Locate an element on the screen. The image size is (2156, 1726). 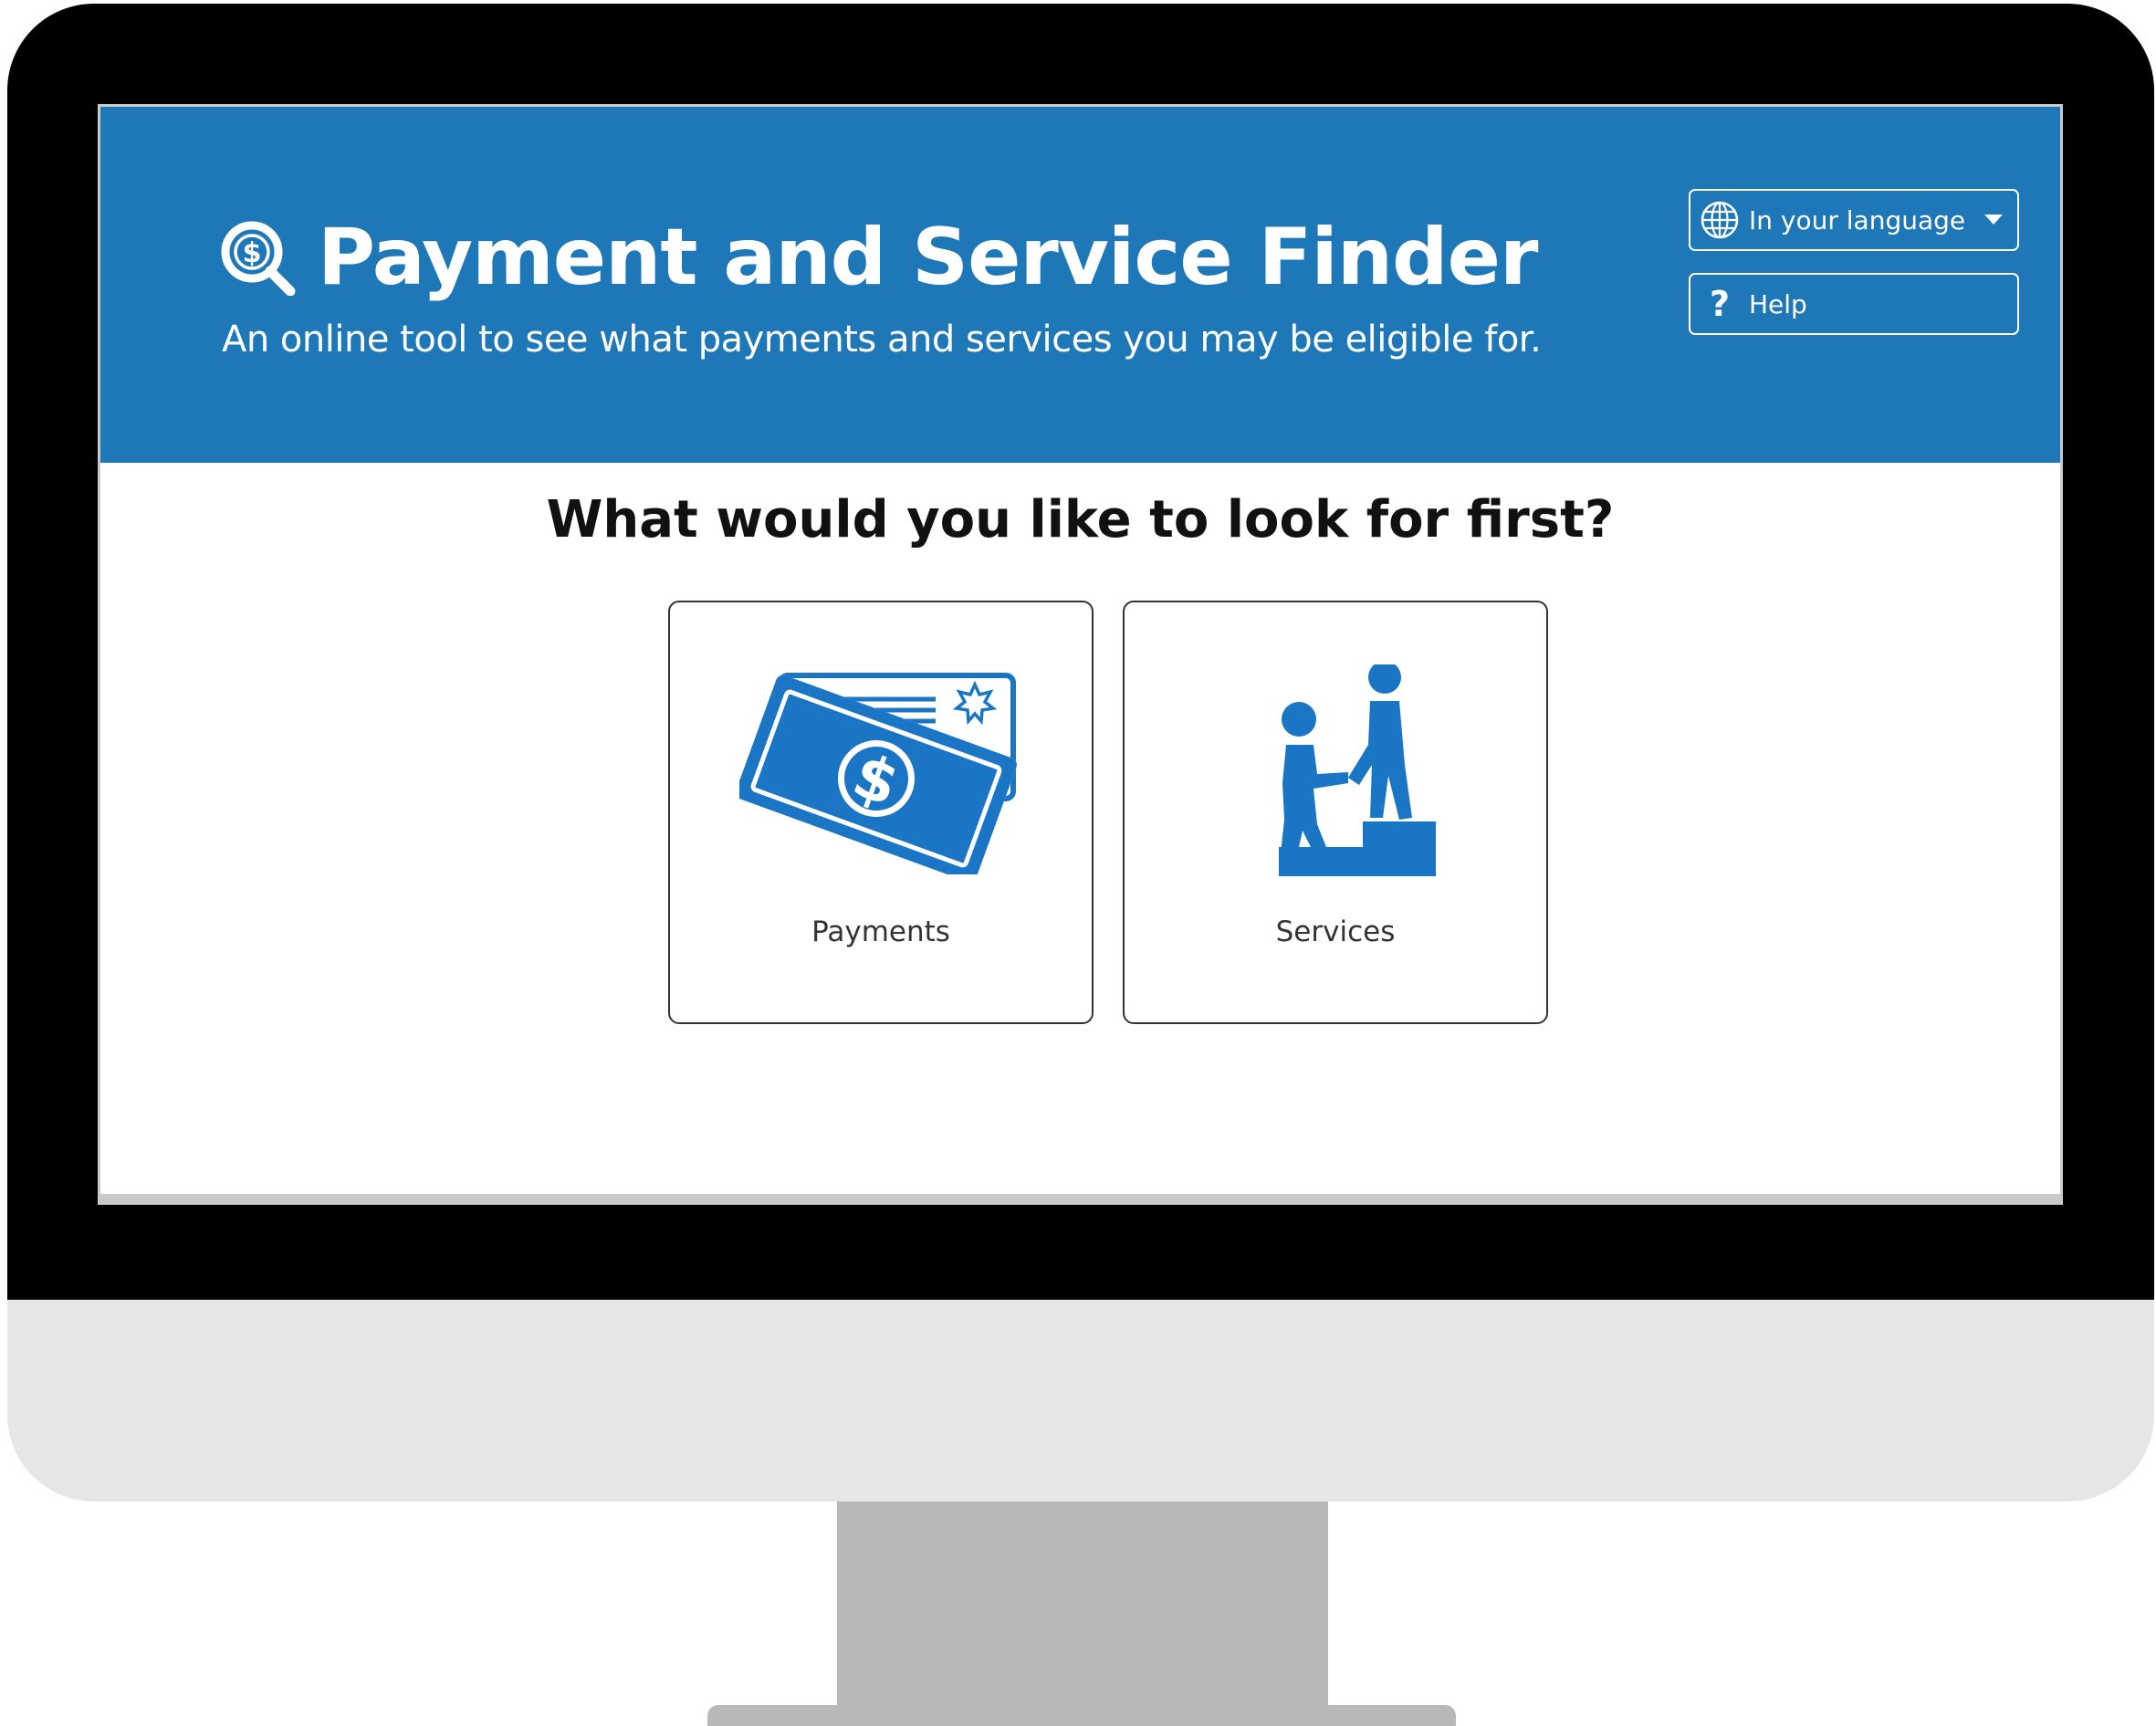
question-mark-icon: ? is located at coordinates (1720, 304).